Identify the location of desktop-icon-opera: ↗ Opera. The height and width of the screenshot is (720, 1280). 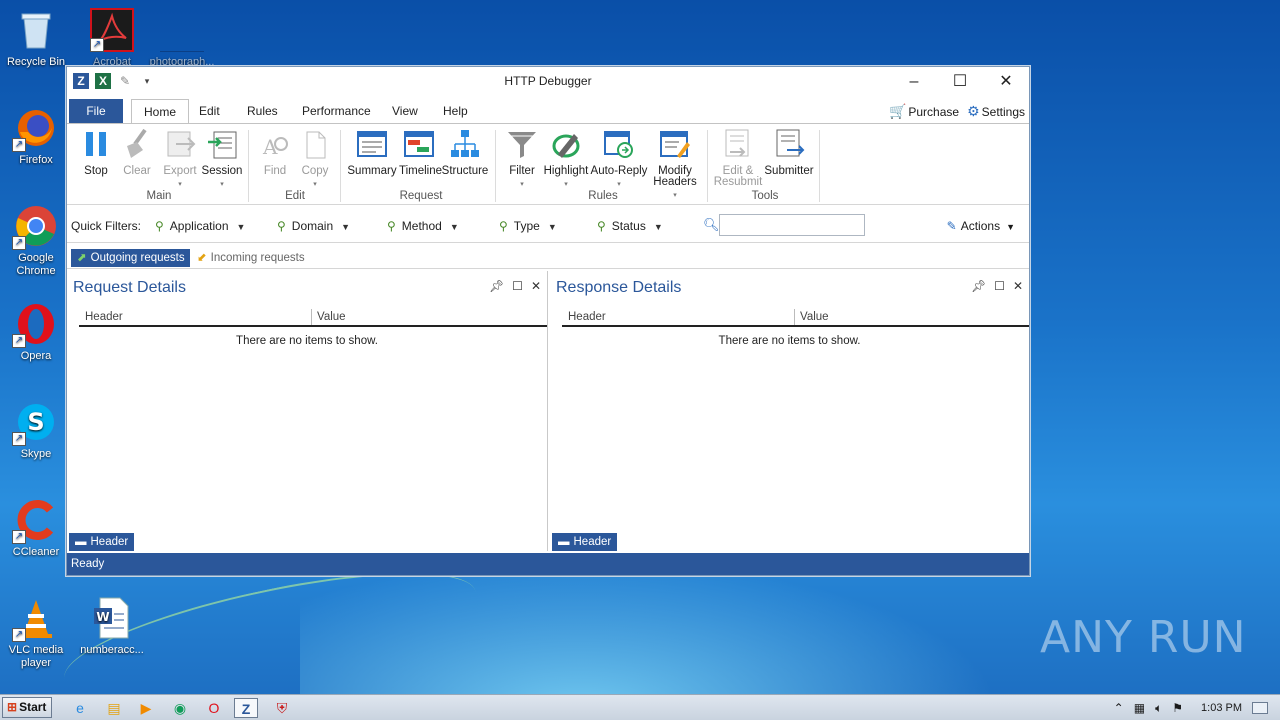
(36, 332).